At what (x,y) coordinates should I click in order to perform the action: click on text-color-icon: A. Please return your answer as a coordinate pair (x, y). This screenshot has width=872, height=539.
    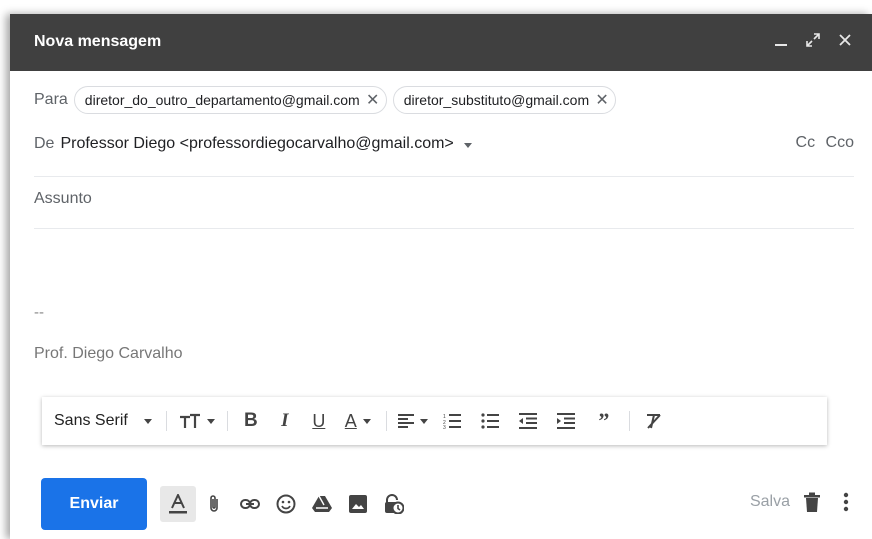
    Looking at the image, I should click on (358, 421).